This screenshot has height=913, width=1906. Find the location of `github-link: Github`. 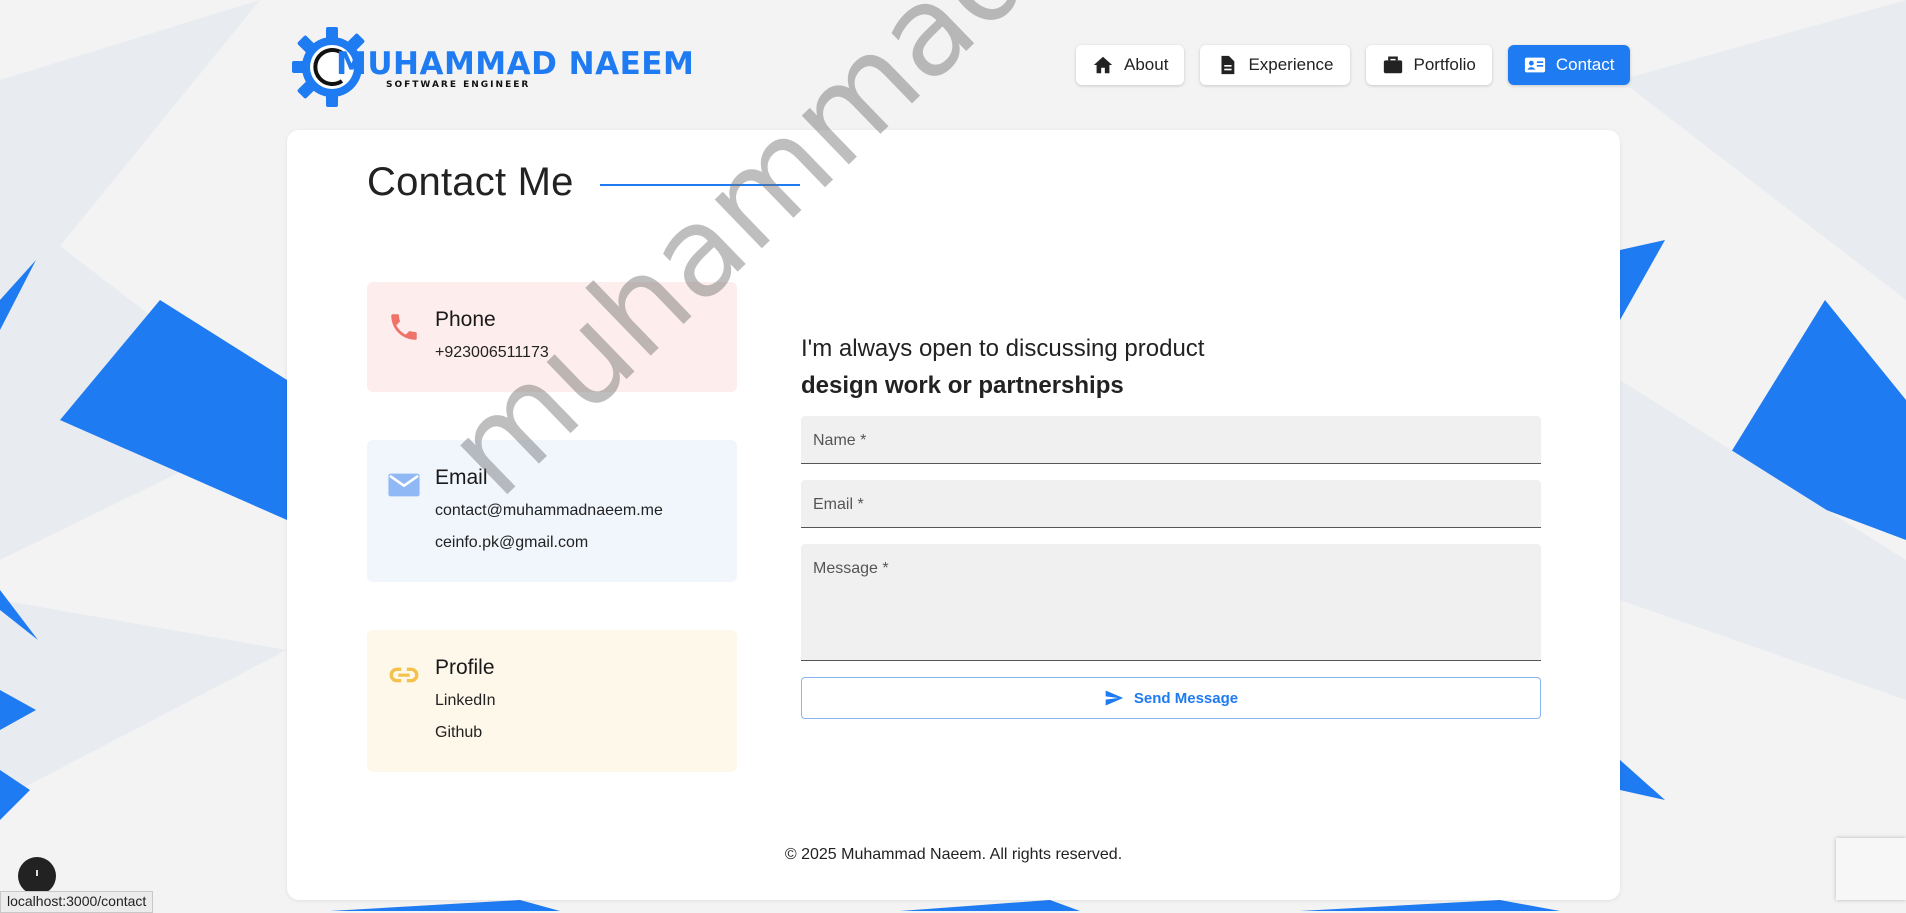

github-link: Github is located at coordinates (576, 733).